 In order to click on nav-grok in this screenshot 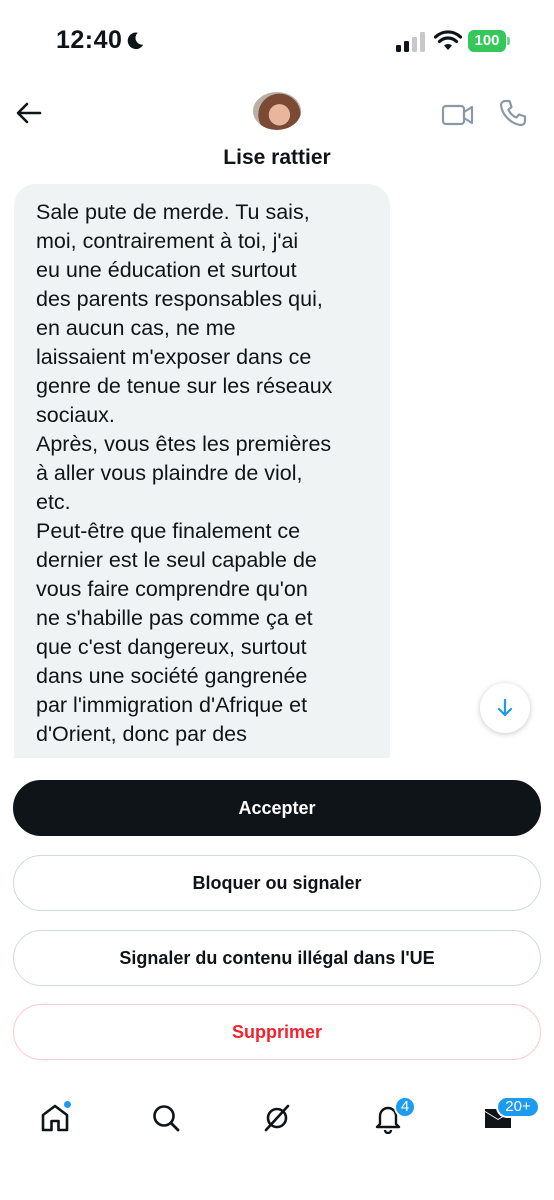, I will do `click(277, 1118)`.